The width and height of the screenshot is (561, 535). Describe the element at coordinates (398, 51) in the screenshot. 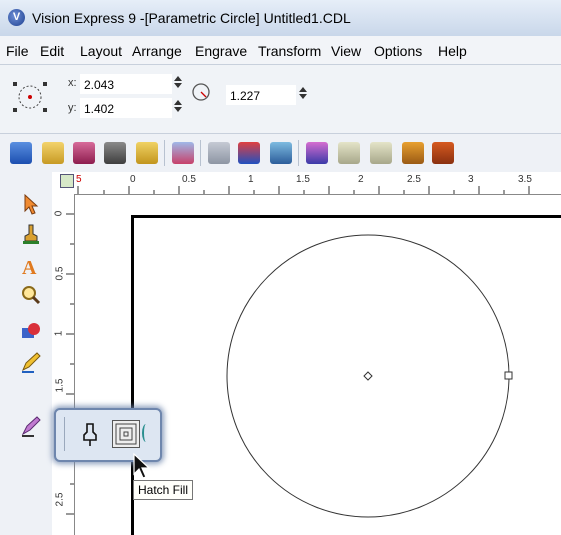

I see `menu-options: Options` at that location.